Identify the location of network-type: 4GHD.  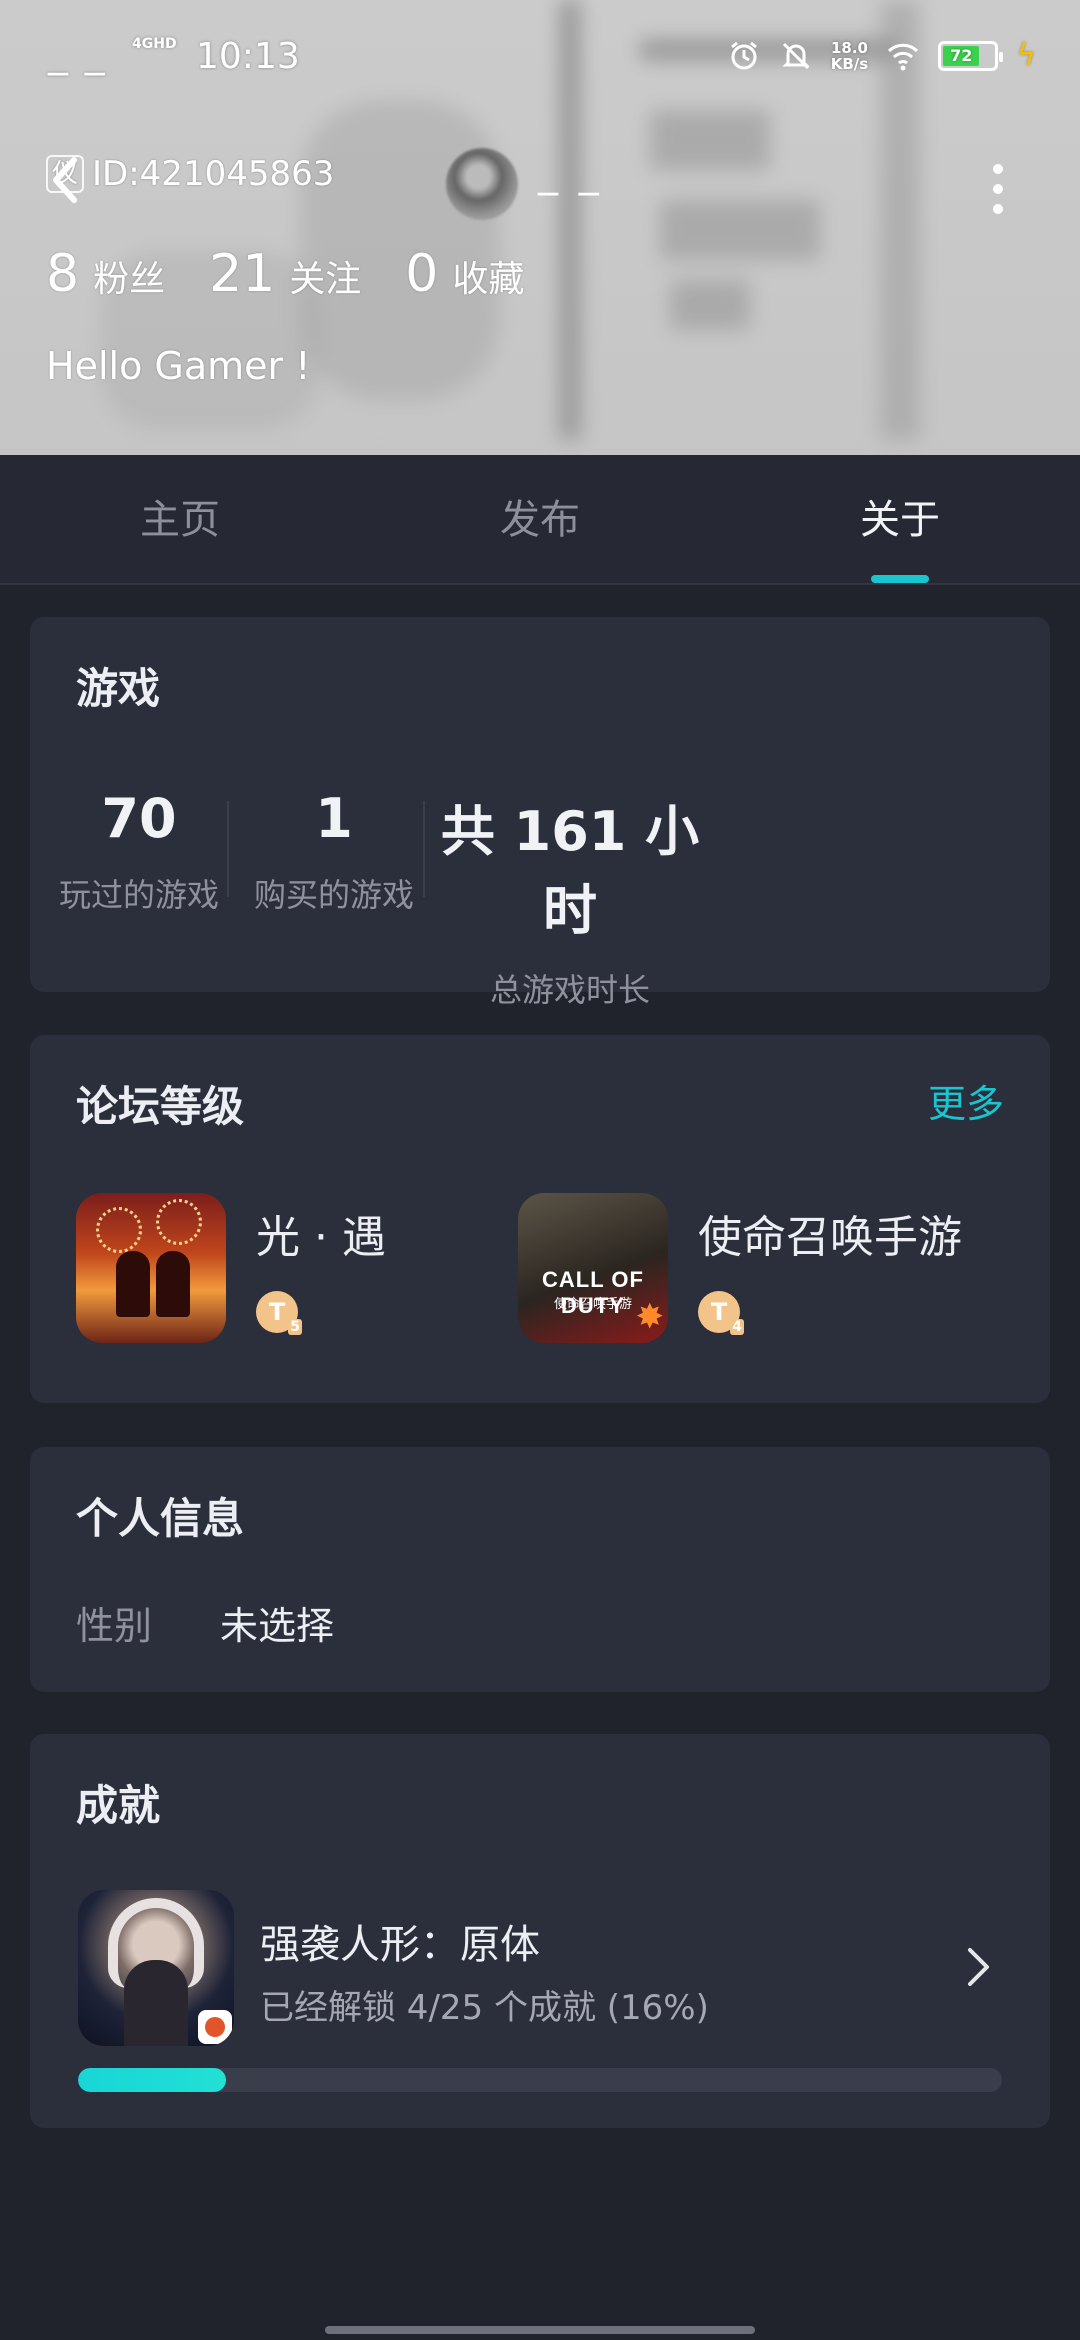
(154, 44).